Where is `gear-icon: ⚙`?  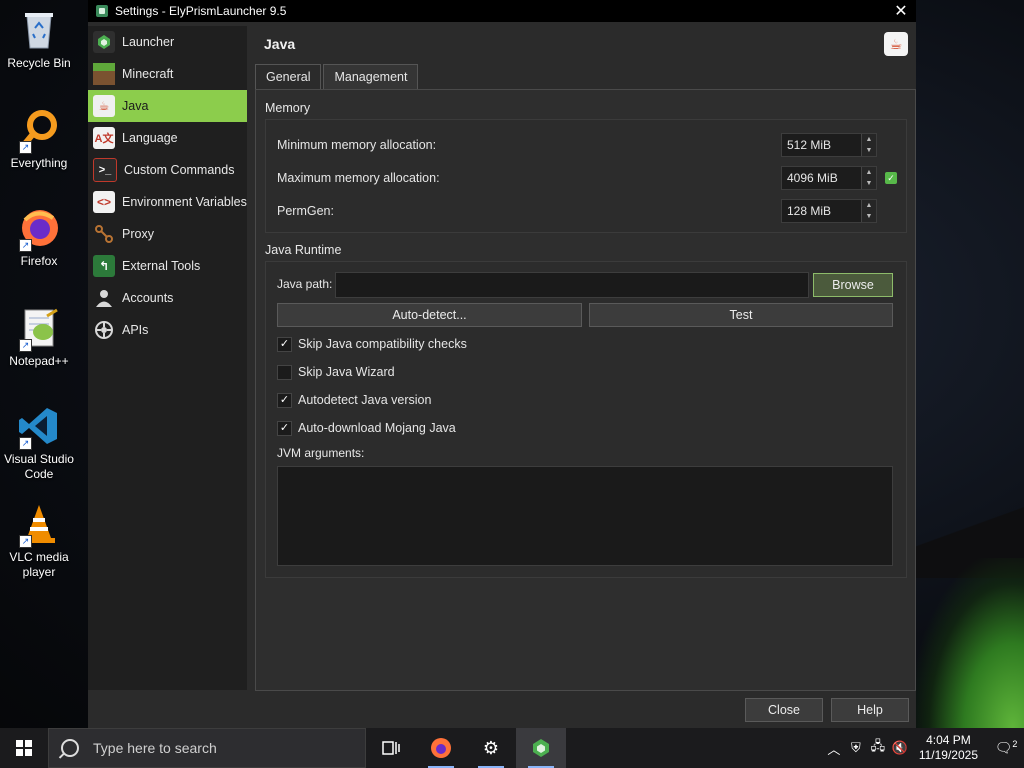
gear-icon: ⚙ is located at coordinates (491, 747).